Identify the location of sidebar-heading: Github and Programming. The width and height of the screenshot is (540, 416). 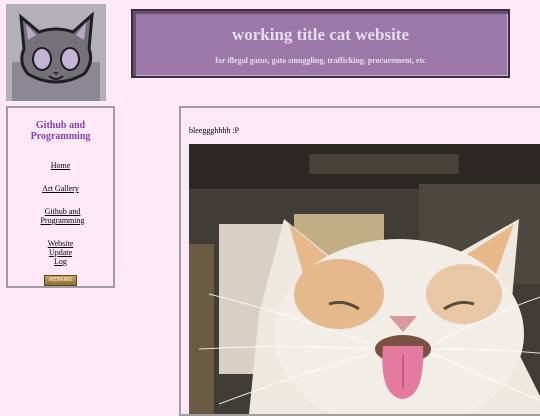
(60, 131).